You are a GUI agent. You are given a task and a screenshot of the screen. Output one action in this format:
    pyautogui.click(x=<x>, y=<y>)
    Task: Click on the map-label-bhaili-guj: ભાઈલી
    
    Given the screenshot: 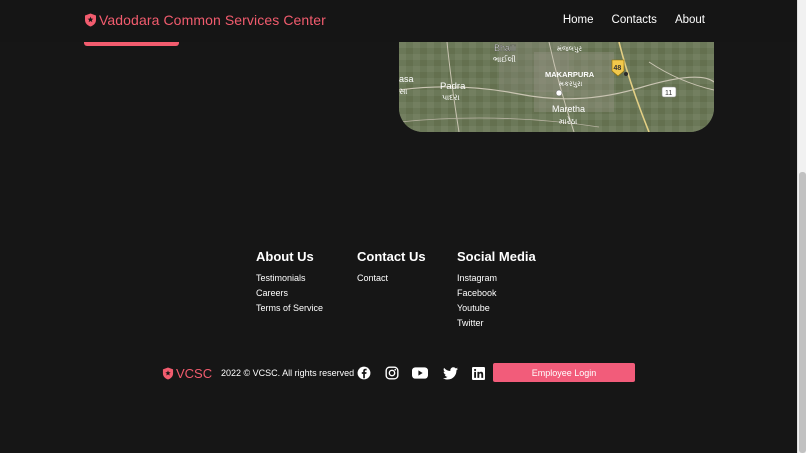 What is the action you would take?
    pyautogui.click(x=504, y=59)
    